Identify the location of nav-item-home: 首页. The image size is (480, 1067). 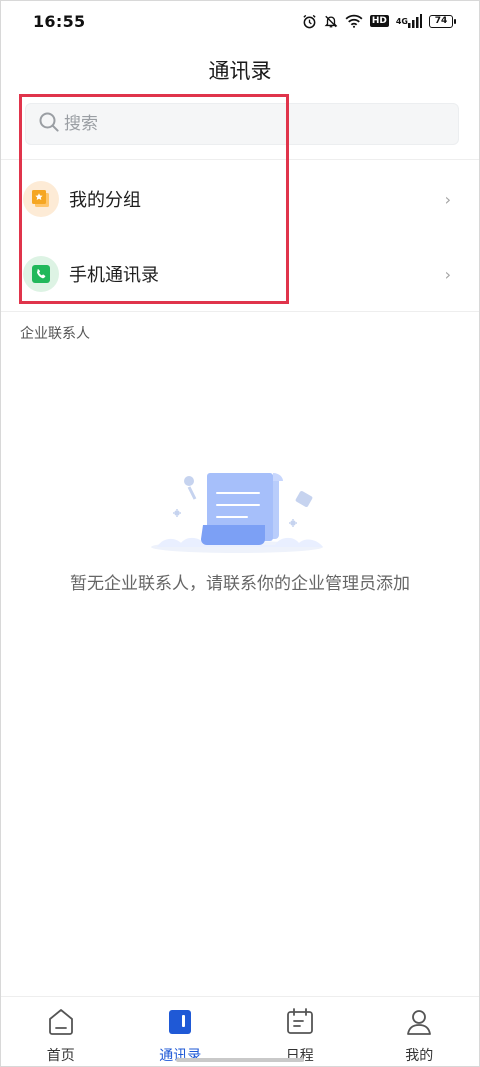
(61, 1031).